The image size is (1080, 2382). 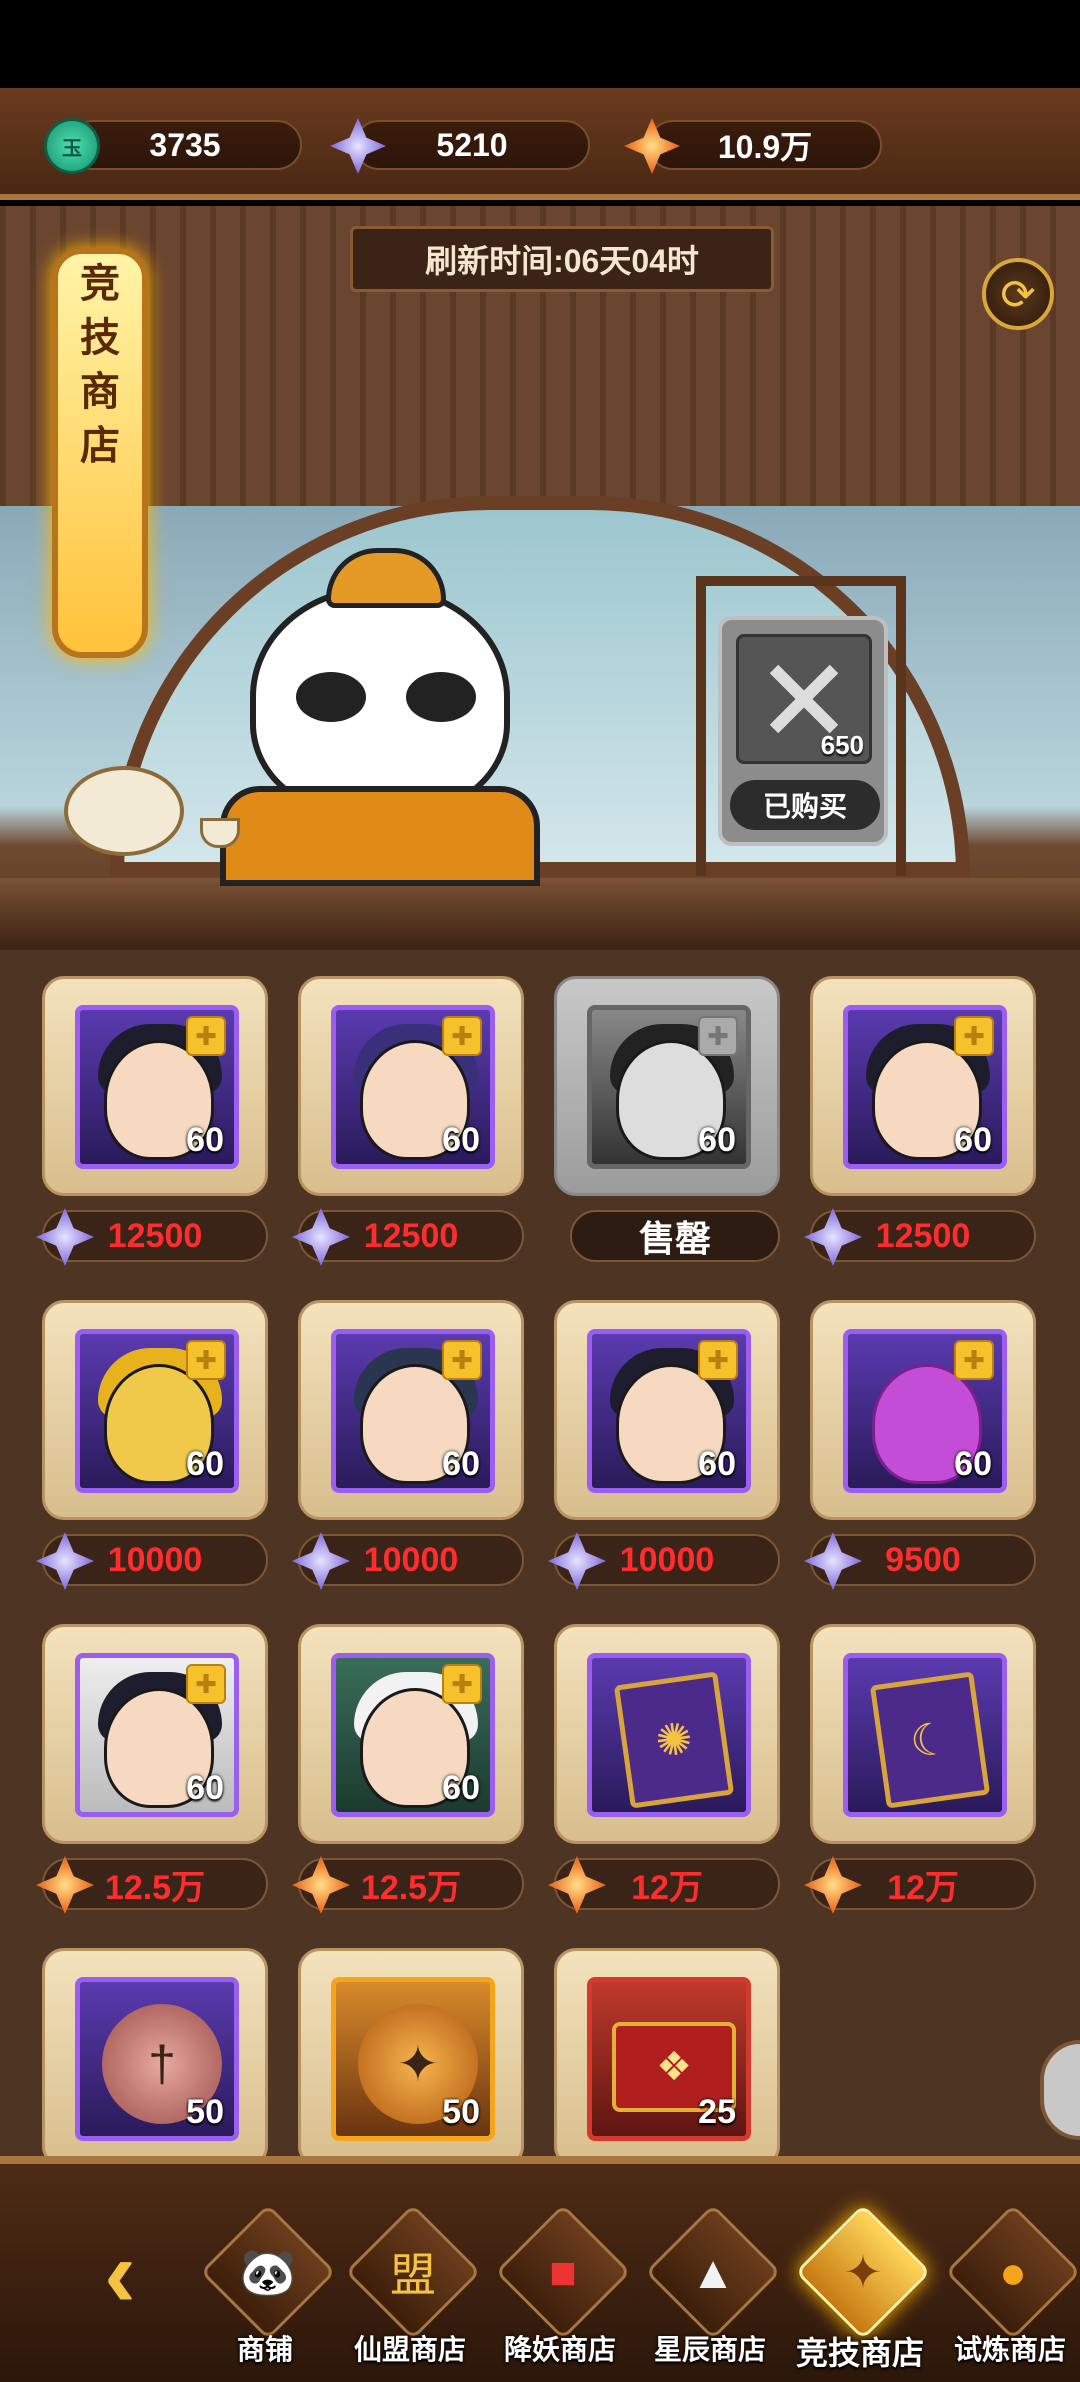 What do you see at coordinates (472, 144) in the screenshot?
I see `currency-value: 5210` at bounding box center [472, 144].